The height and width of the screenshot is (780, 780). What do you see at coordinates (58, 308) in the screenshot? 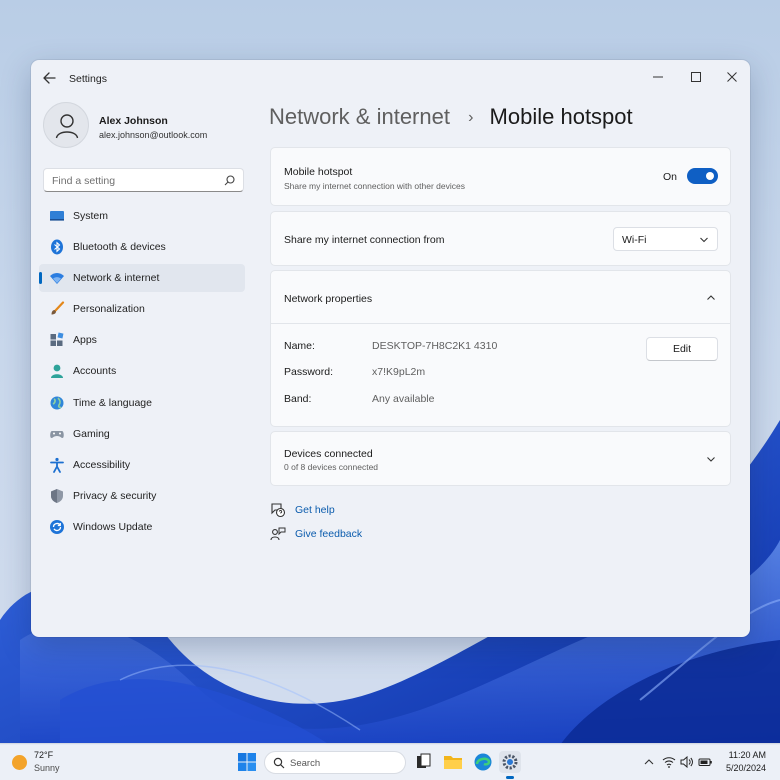
I see `brush-icon` at bounding box center [58, 308].